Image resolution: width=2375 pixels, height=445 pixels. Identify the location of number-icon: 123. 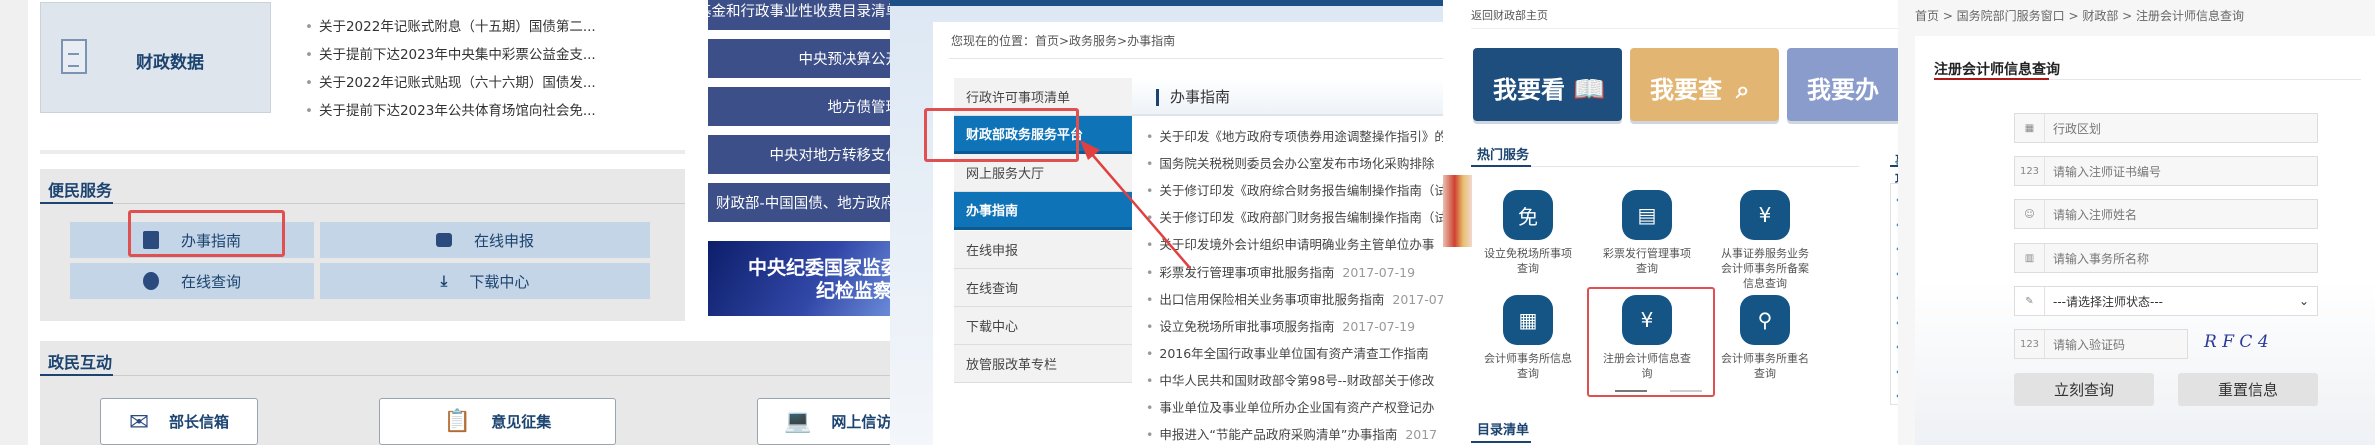
(2030, 344).